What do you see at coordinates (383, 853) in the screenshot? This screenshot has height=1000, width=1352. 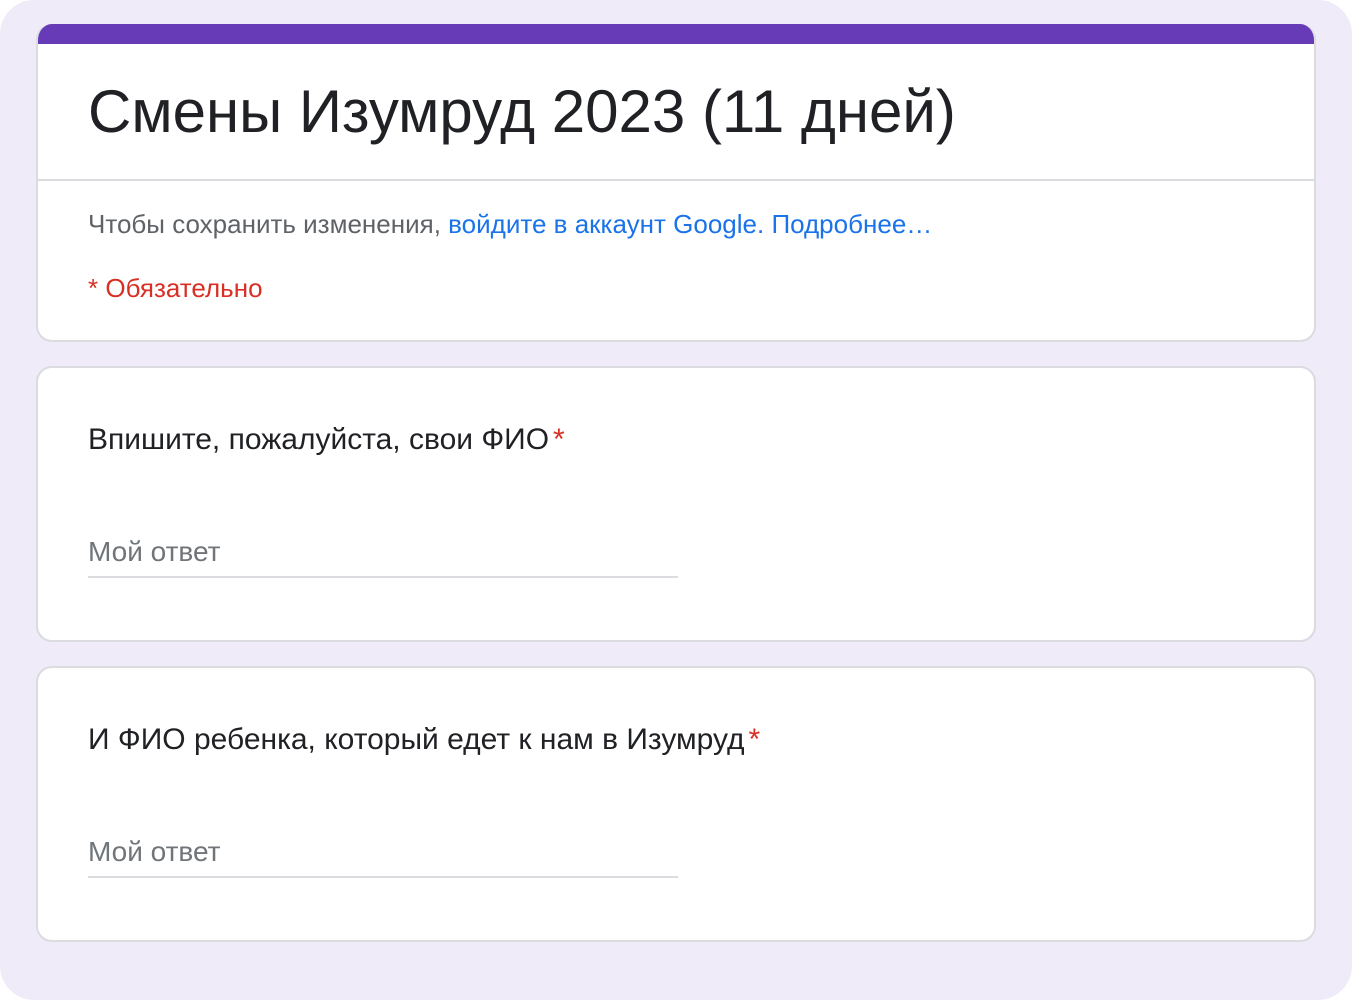 I see `child-name-answer-input` at bounding box center [383, 853].